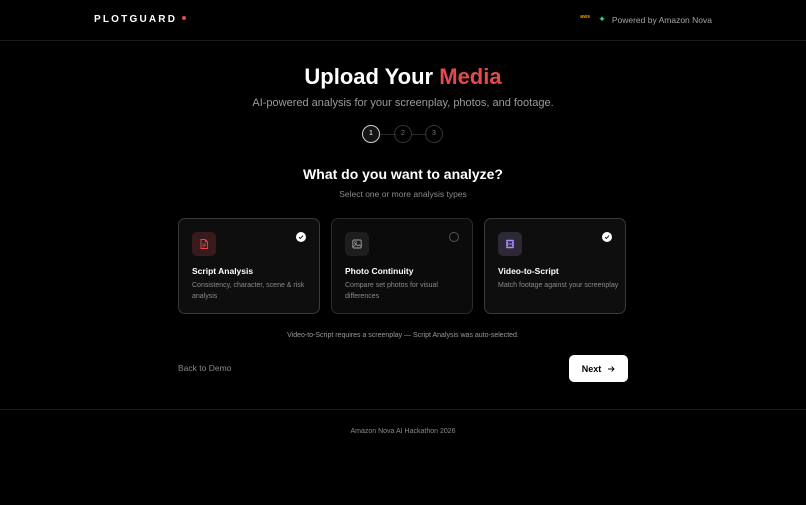  What do you see at coordinates (184, 18) in the screenshot?
I see `brand-dot-icon` at bounding box center [184, 18].